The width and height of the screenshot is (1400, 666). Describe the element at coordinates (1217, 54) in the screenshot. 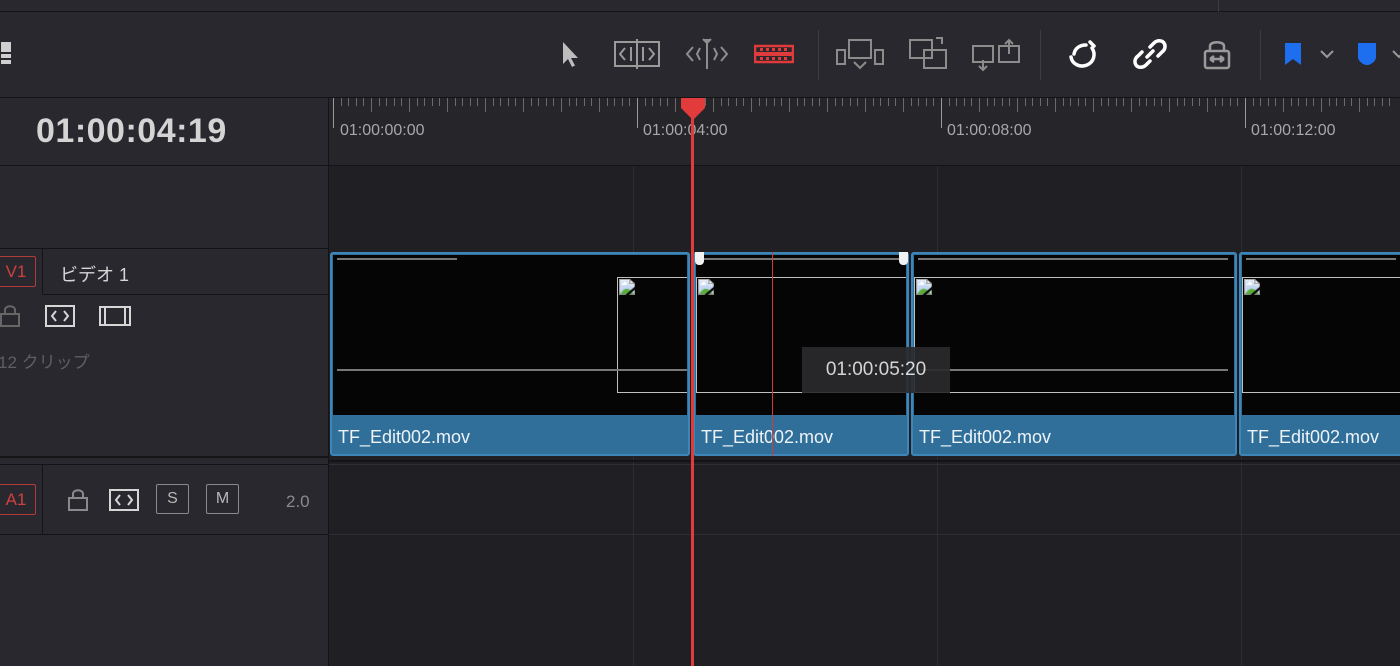

I see `position-lock-icon` at that location.